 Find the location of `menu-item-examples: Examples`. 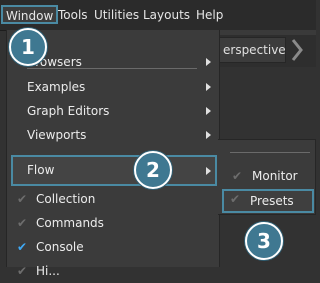

menu-item-examples: Examples is located at coordinates (113, 87).